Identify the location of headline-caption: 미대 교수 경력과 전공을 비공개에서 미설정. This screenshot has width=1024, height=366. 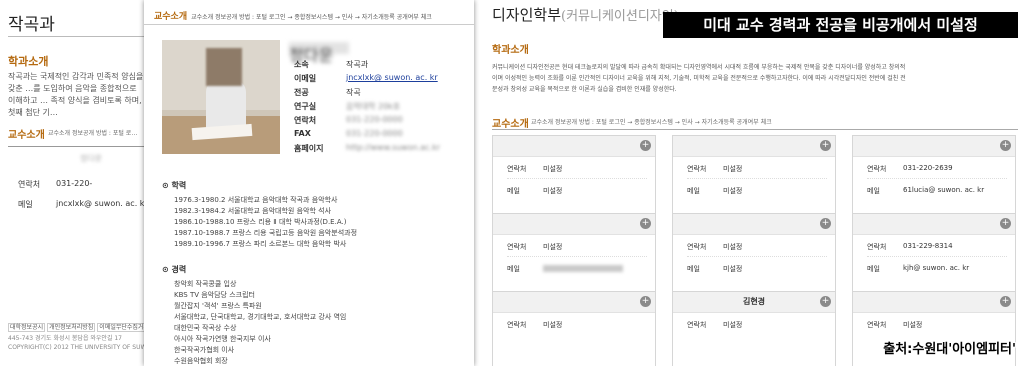
(840, 25).